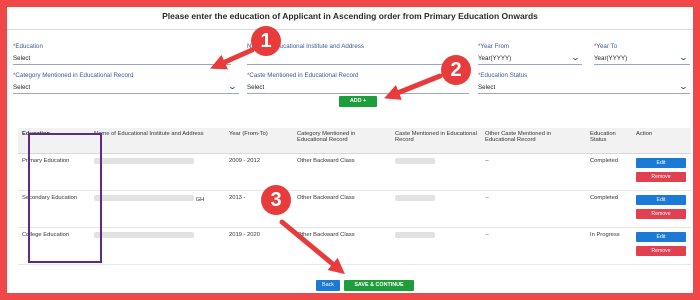 This screenshot has width=700, height=300. Describe the element at coordinates (436, 141) in the screenshot. I see `col-caste: Caste Mentioned in Educational Record` at that location.